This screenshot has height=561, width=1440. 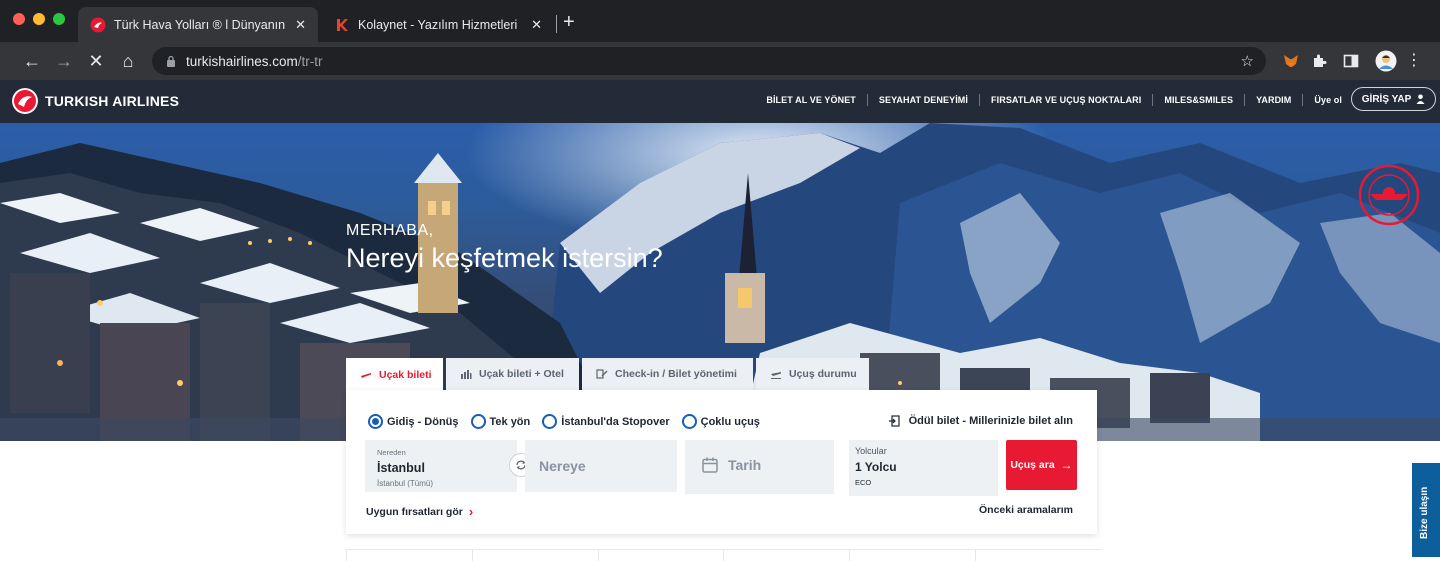 I want to click on search-flights-button: Uçuş ara →, so click(x=1041, y=465).